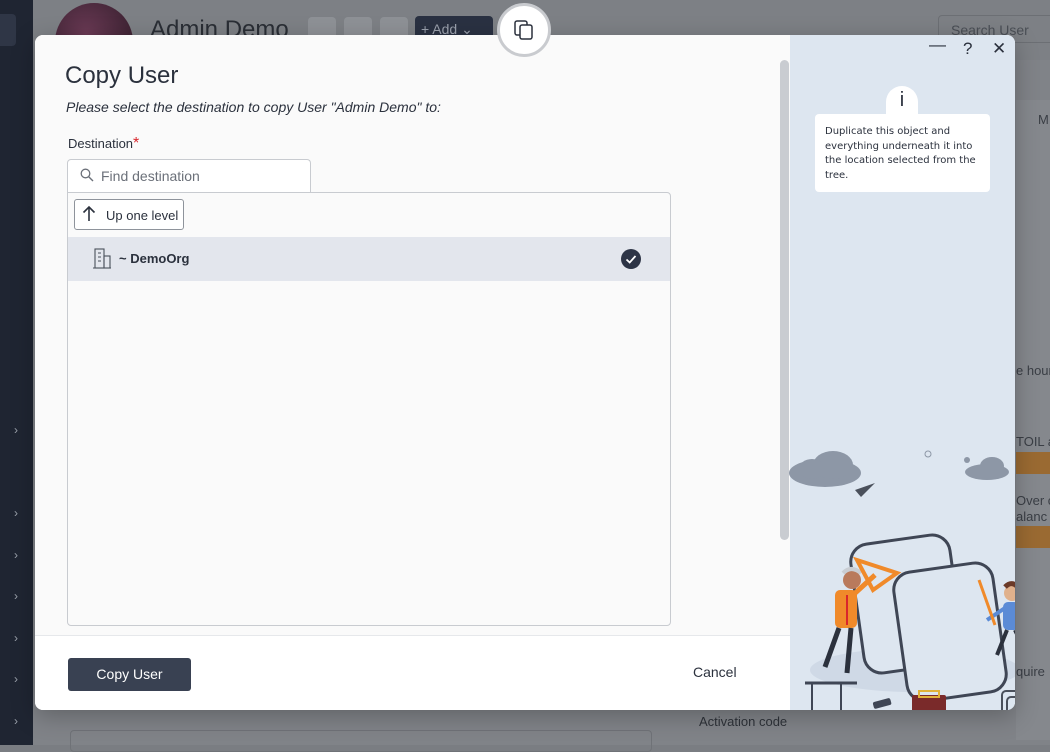  What do you see at coordinates (101, 143) in the screenshot?
I see `destination-label-text: Destination` at bounding box center [101, 143].